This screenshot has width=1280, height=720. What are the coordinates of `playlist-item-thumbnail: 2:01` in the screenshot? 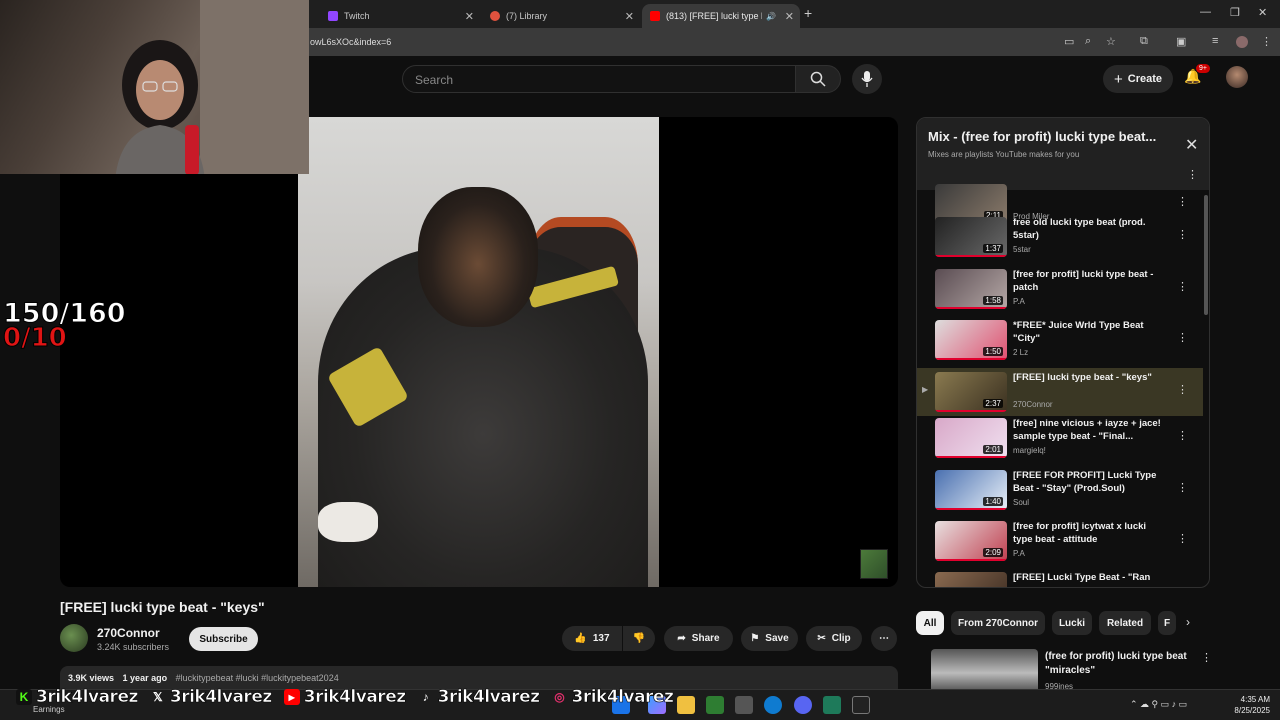 It's located at (971, 438).